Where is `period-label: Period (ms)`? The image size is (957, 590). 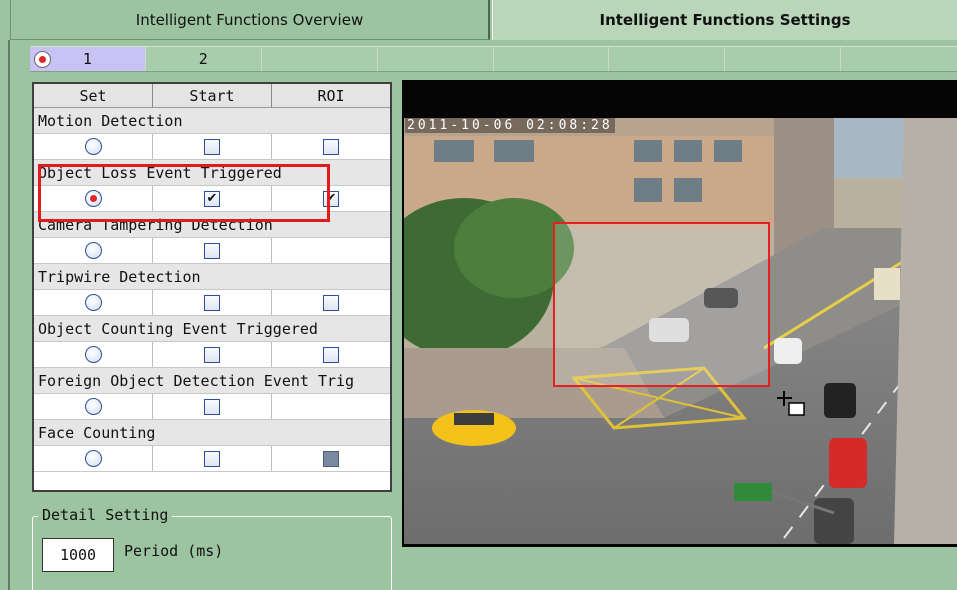 period-label: Period (ms) is located at coordinates (174, 551).